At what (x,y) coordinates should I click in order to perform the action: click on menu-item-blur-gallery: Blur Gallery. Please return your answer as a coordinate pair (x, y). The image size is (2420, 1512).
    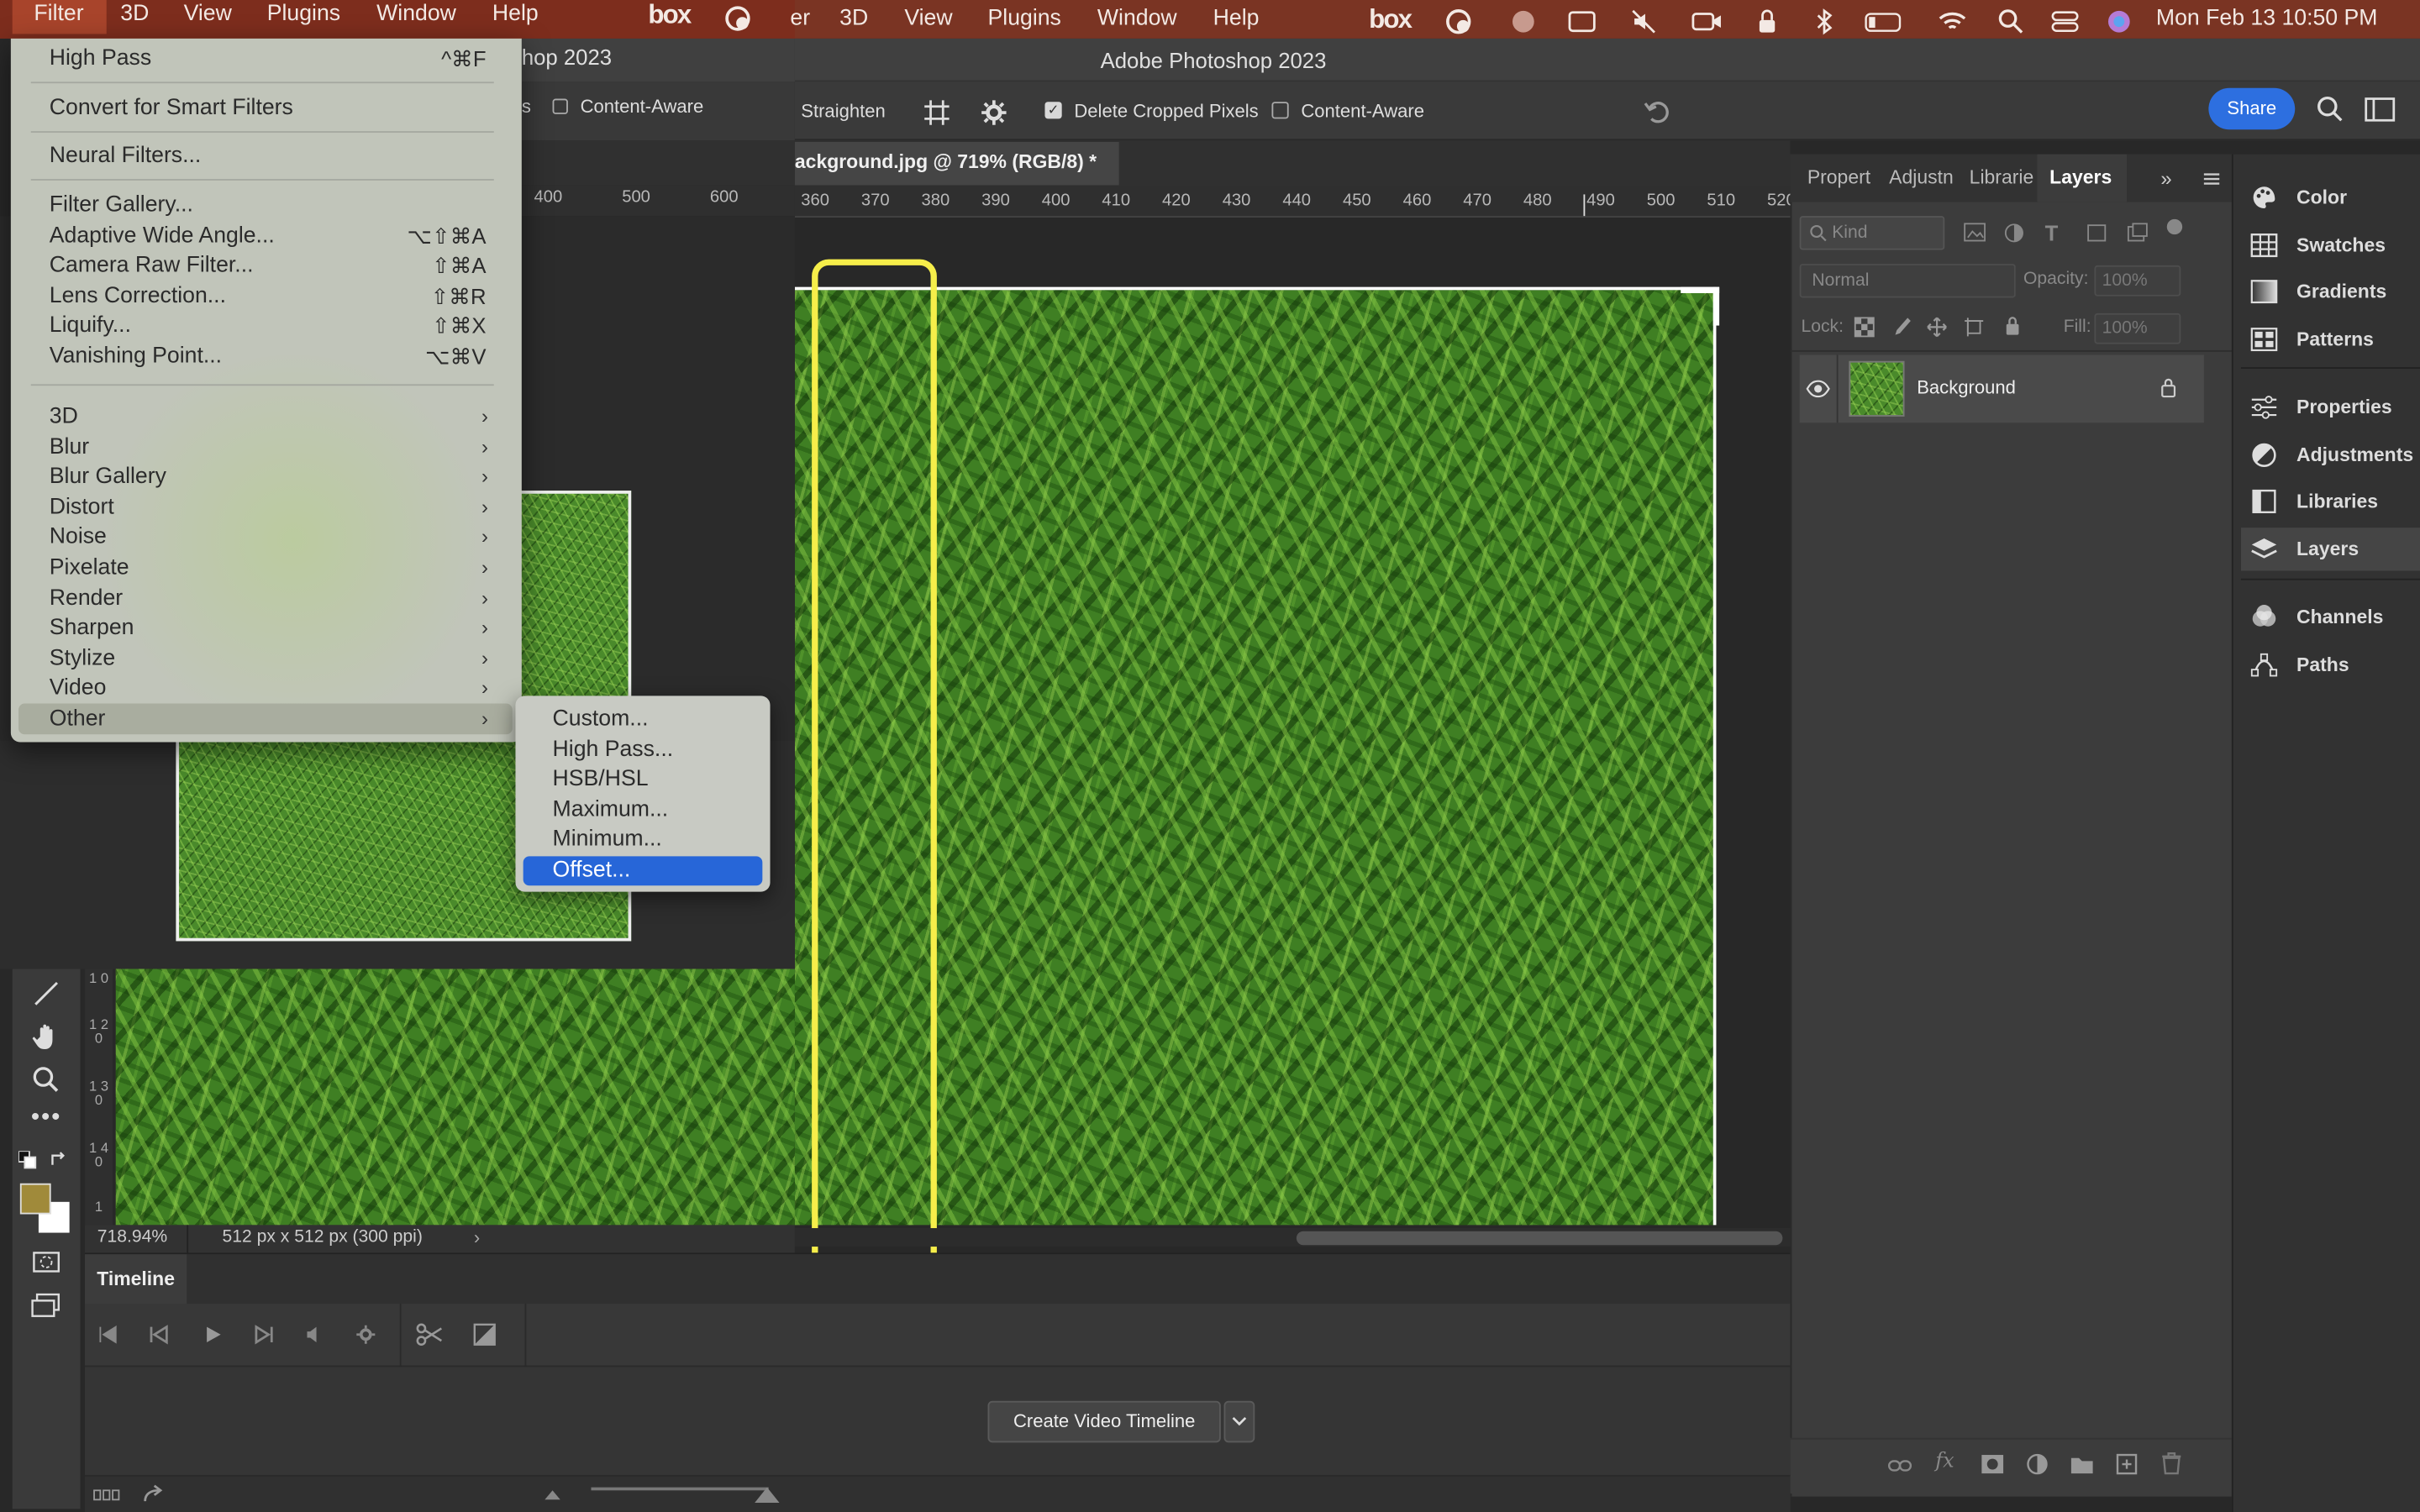
    Looking at the image, I should click on (108, 477).